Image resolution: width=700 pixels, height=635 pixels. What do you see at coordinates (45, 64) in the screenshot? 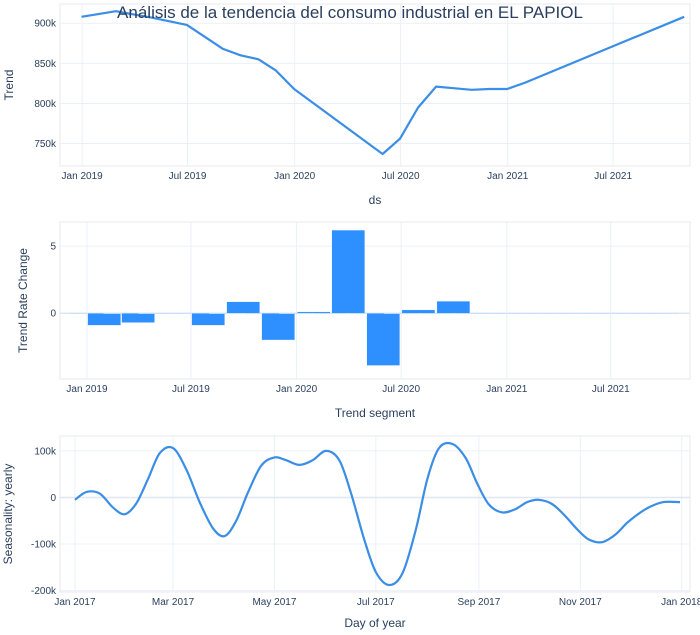
I see `y-tick-label: 850k` at bounding box center [45, 64].